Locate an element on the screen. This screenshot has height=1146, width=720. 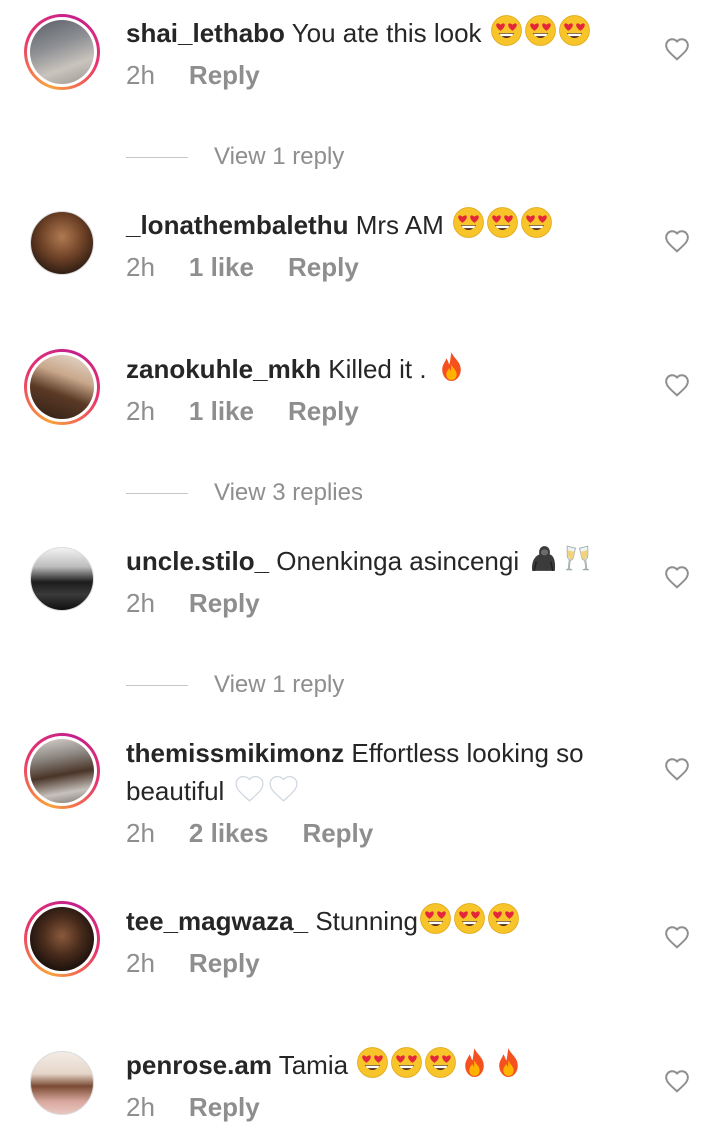
view-replies-button: View 3 replies is located at coordinates (244, 493).